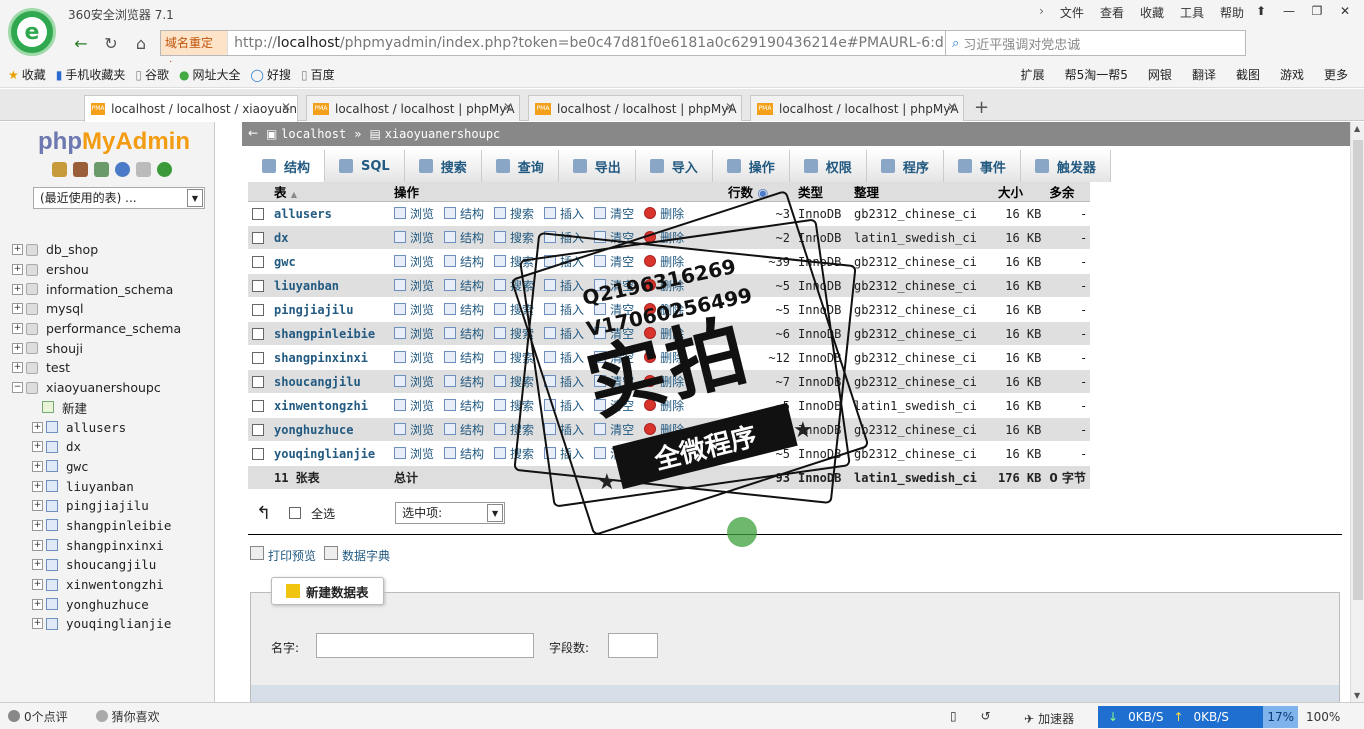  Describe the element at coordinates (857, 108) in the screenshot. I see `tab-4: PMA localhost / localhost | phpMyA ✕` at that location.